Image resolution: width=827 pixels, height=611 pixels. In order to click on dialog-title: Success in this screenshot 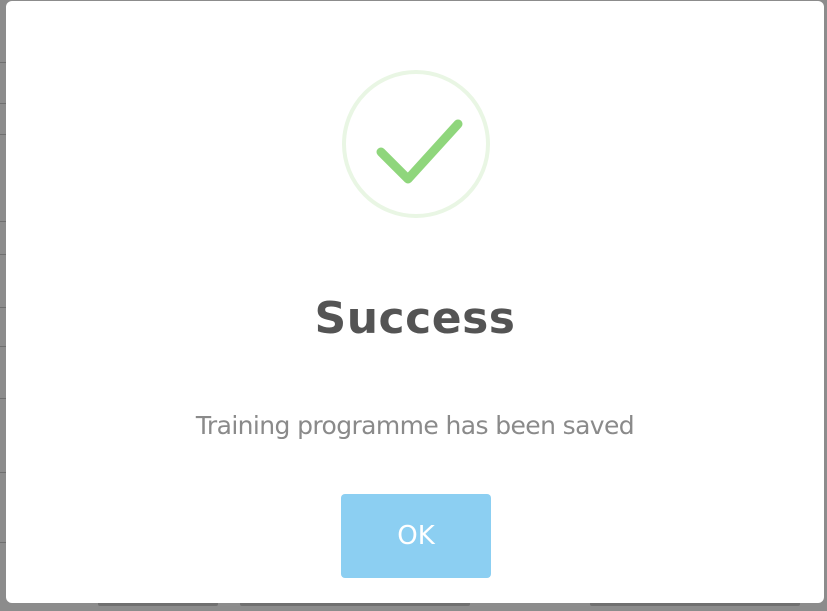, I will do `click(415, 318)`.